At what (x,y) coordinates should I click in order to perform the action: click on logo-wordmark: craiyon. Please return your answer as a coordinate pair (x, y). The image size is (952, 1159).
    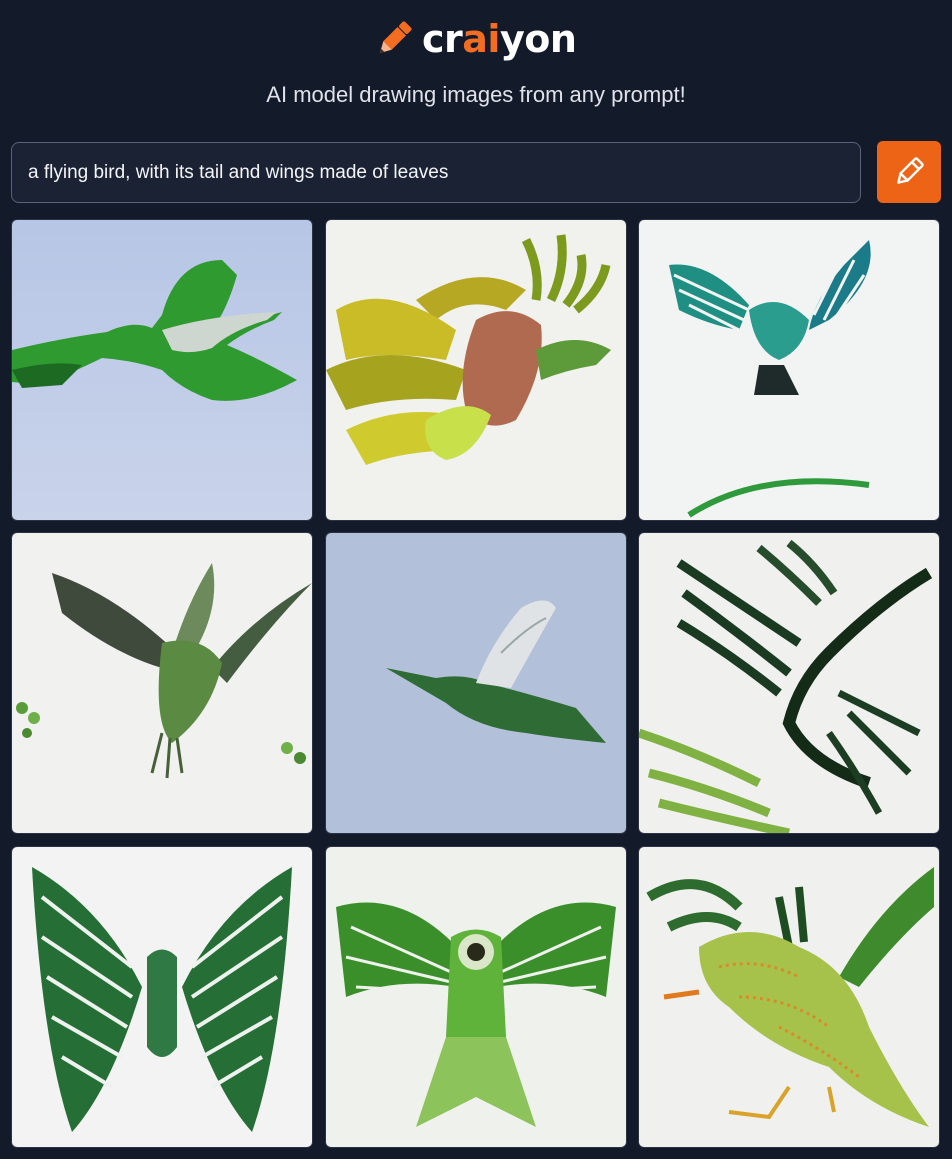
    Looking at the image, I should click on (499, 39).